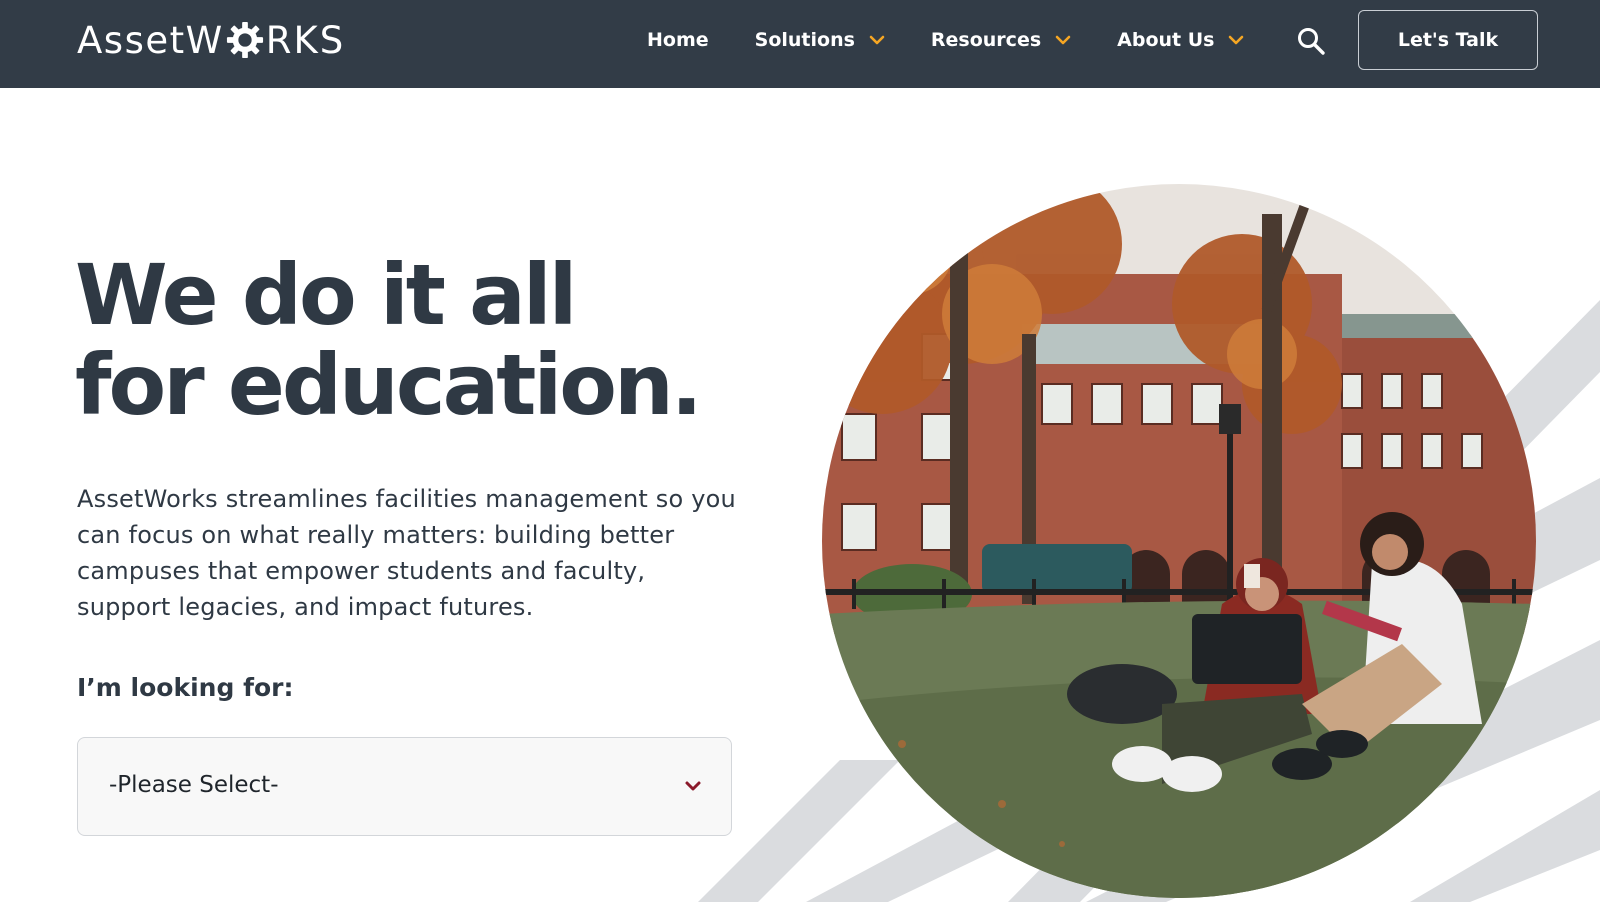  What do you see at coordinates (305, 40) in the screenshot?
I see `logo-text-suffix: RKS` at bounding box center [305, 40].